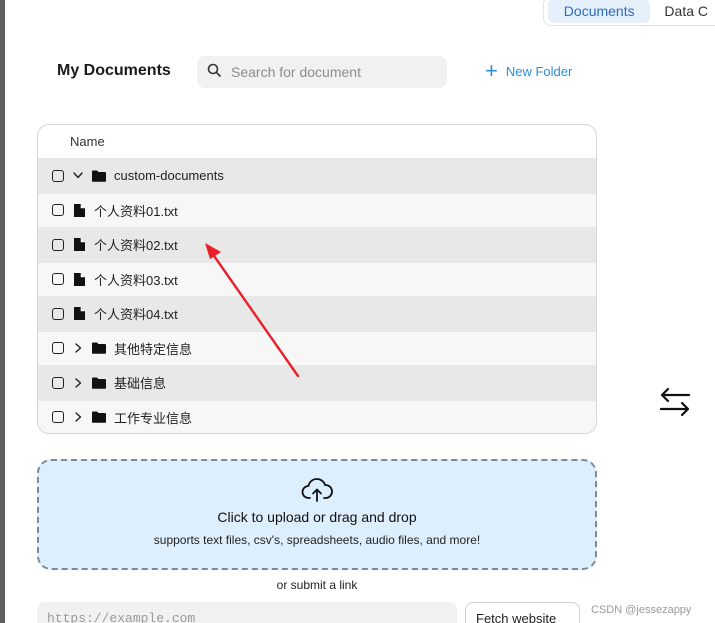  What do you see at coordinates (87, 141) in the screenshot?
I see `column-name-header: Name` at bounding box center [87, 141].